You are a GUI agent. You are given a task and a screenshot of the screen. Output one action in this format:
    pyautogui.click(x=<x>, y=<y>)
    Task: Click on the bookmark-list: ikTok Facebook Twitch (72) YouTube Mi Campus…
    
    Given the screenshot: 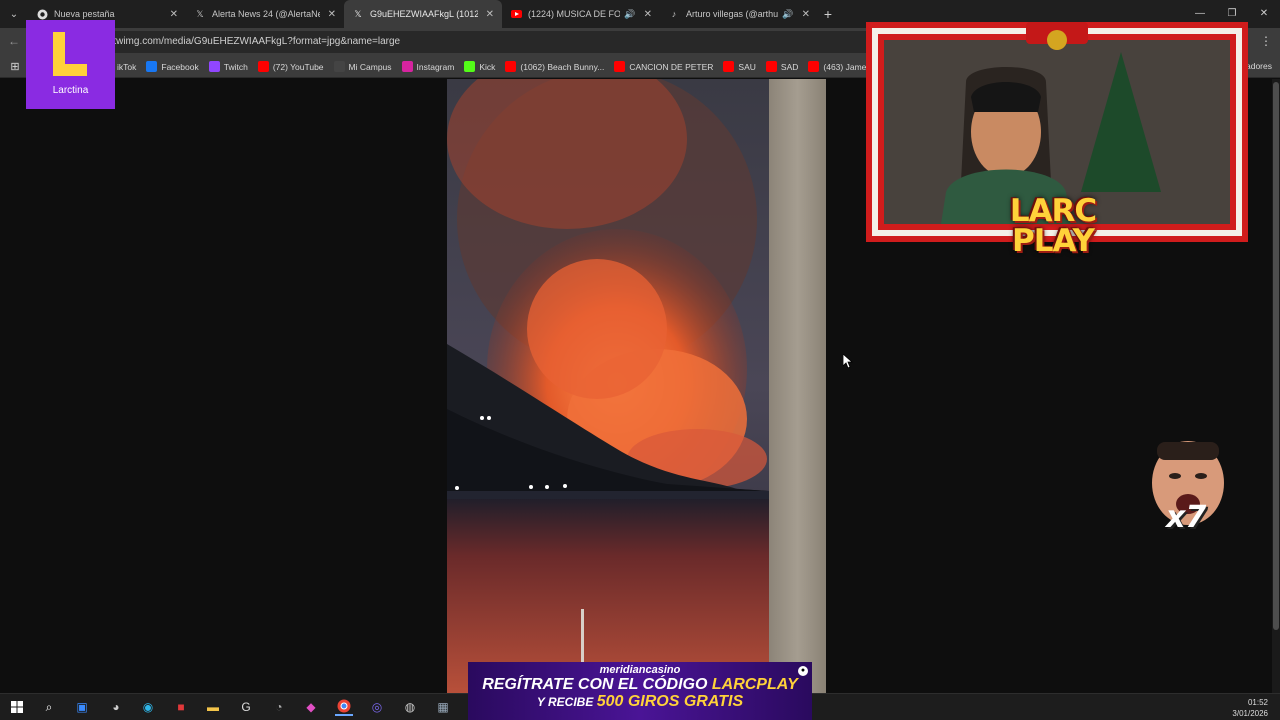 What is the action you would take?
    pyautogui.click(x=510, y=66)
    